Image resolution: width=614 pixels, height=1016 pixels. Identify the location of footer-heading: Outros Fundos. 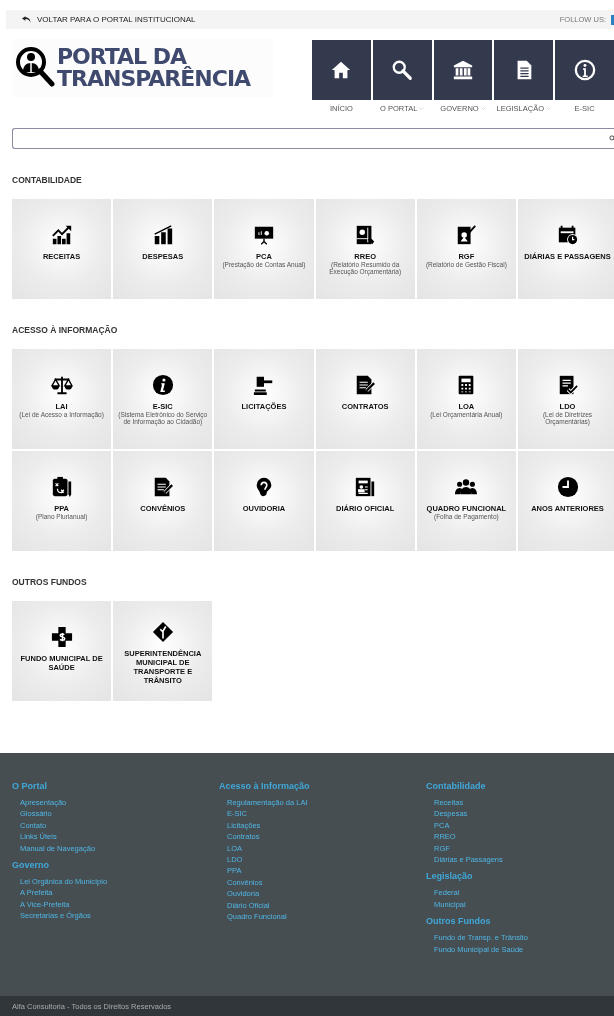
(459, 921).